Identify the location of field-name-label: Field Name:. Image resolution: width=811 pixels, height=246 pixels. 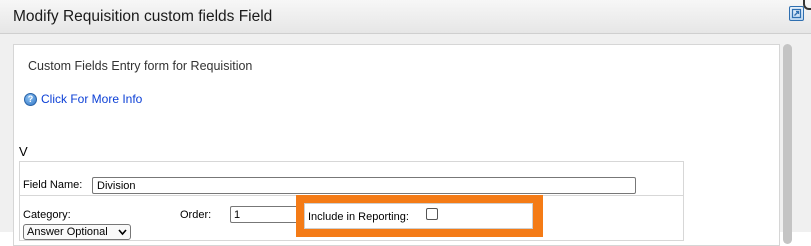
(53, 185).